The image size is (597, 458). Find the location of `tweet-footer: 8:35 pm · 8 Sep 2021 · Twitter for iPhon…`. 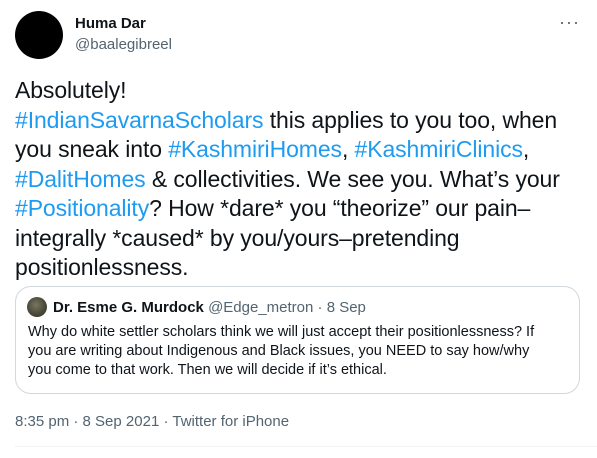

tweet-footer: 8:35 pm · 8 Sep 2021 · Twitter for iPhon… is located at coordinates (152, 422).